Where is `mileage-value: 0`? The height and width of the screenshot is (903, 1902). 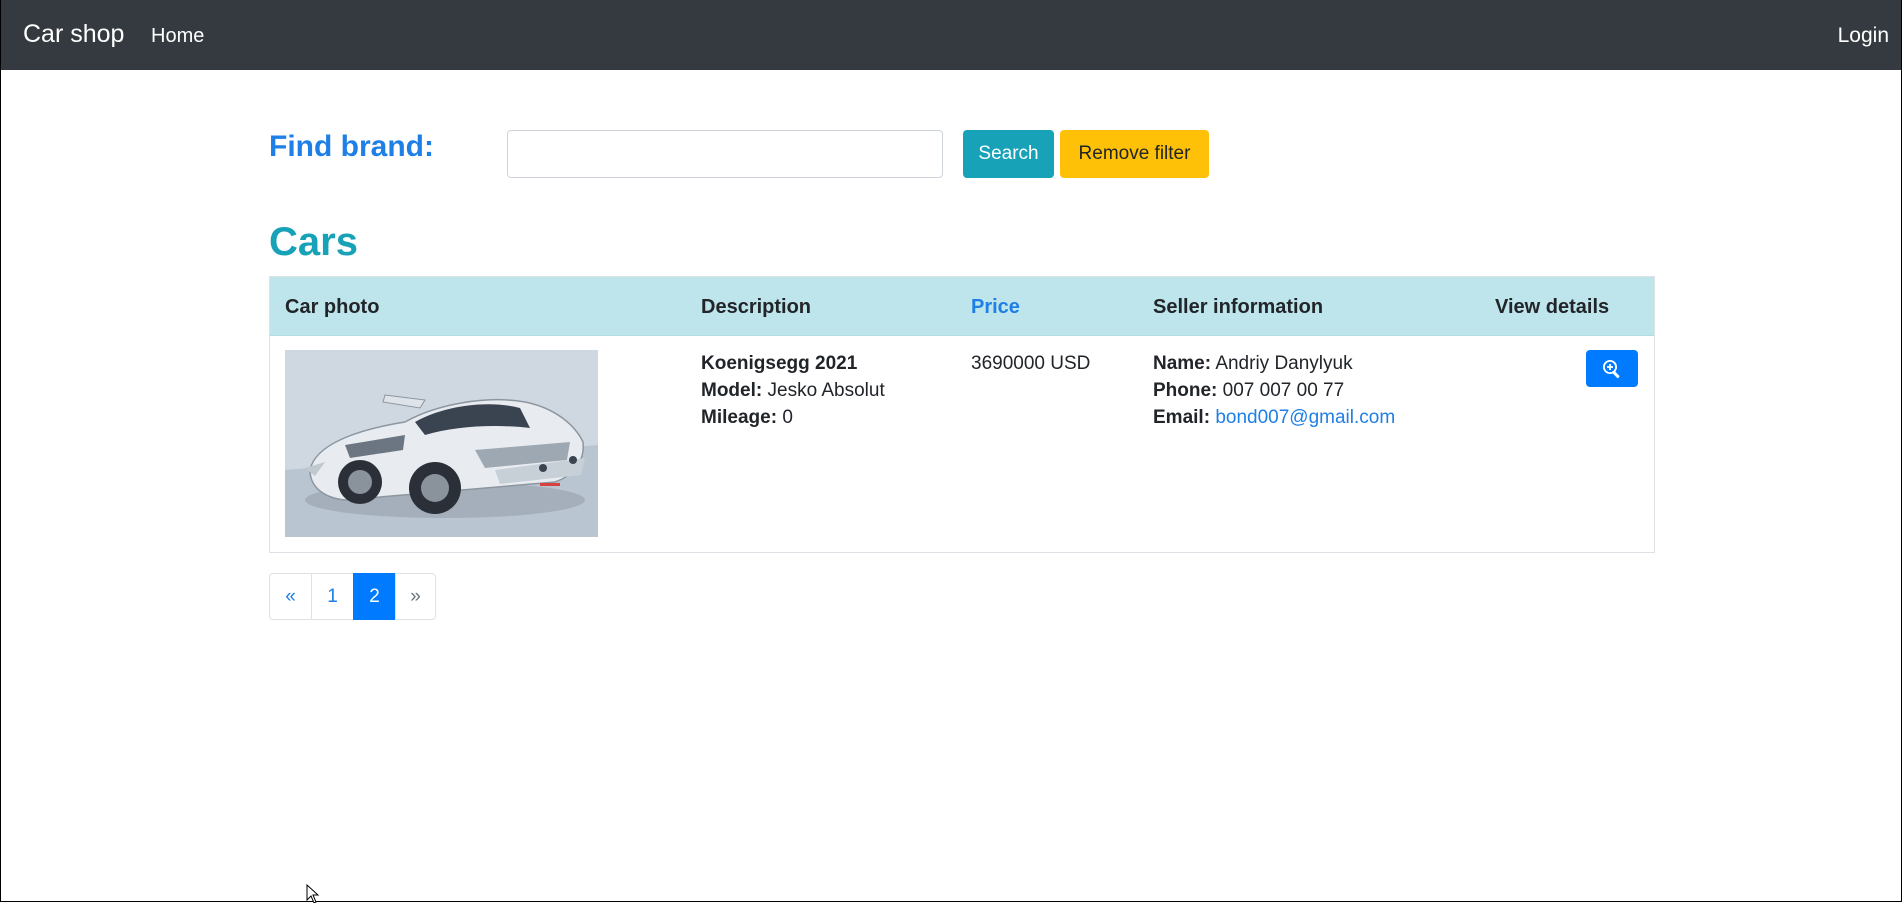
mileage-value: 0 is located at coordinates (787, 417).